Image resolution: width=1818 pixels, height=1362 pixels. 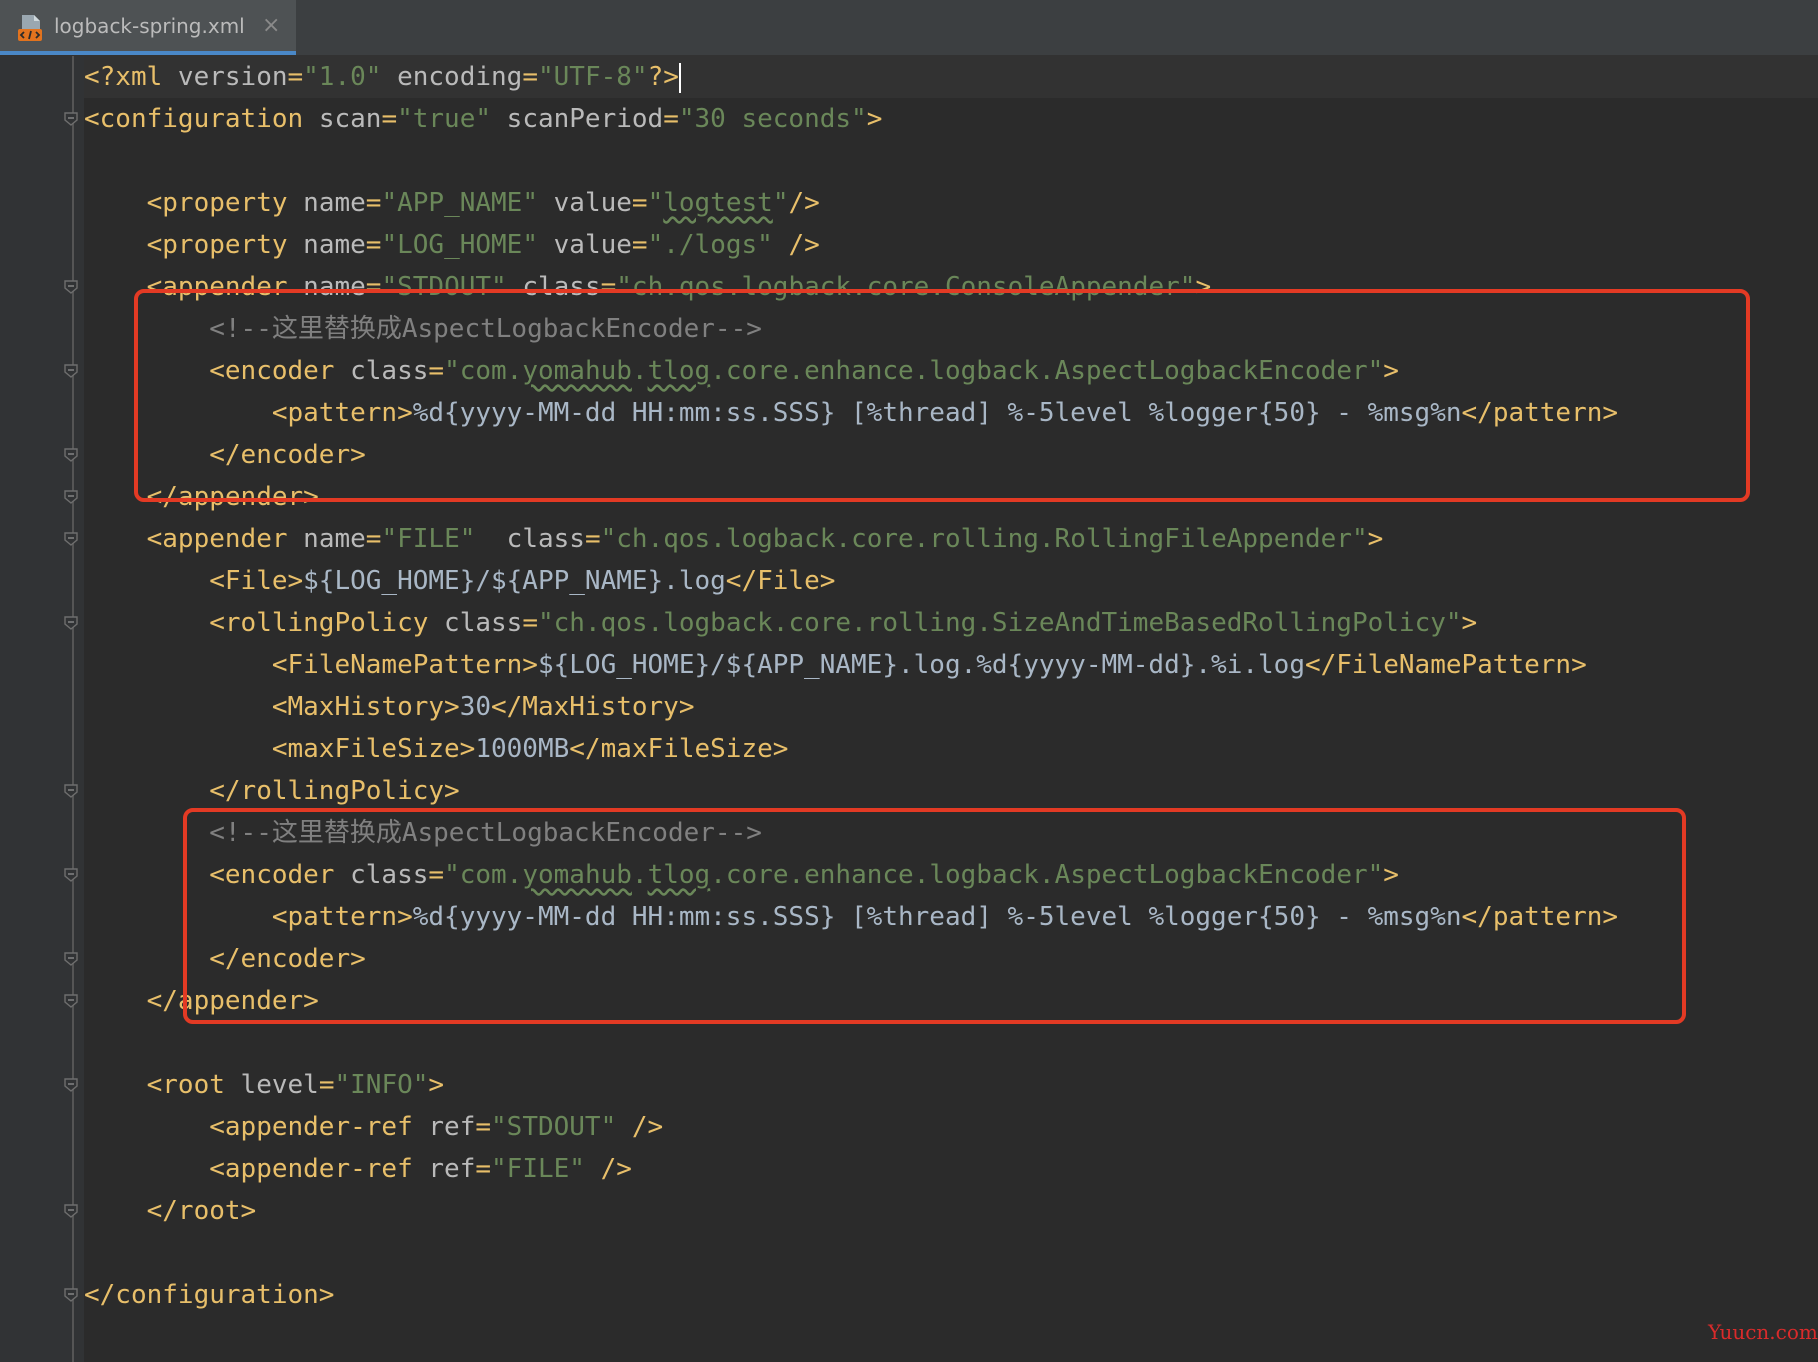 I want to click on highlight-box-stdout-encoder, so click(x=942, y=395).